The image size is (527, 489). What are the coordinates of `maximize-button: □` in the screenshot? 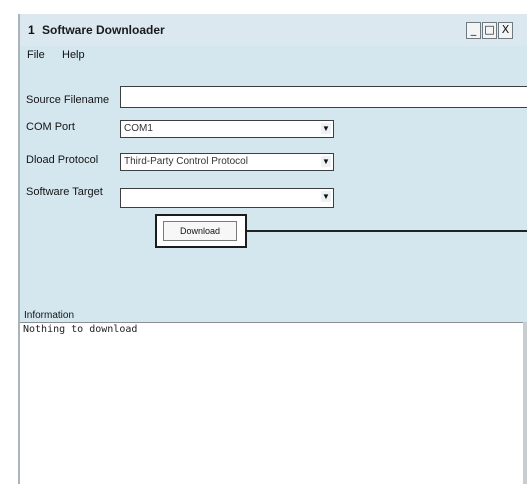 It's located at (489, 30).